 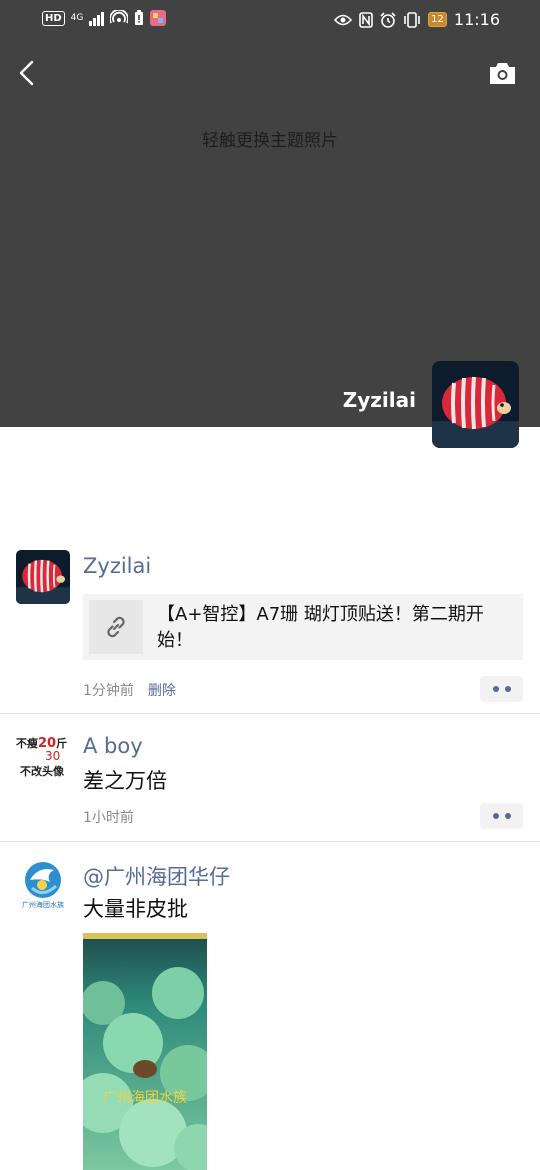 What do you see at coordinates (42, 771) in the screenshot?
I see `avatar-text-bottom: 不改头像` at bounding box center [42, 771].